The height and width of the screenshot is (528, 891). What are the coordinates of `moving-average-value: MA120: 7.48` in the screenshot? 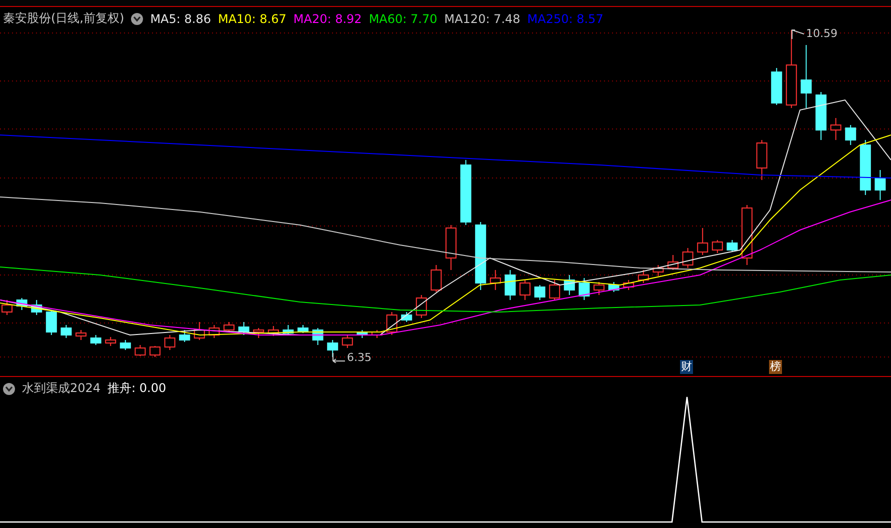 It's located at (482, 19).